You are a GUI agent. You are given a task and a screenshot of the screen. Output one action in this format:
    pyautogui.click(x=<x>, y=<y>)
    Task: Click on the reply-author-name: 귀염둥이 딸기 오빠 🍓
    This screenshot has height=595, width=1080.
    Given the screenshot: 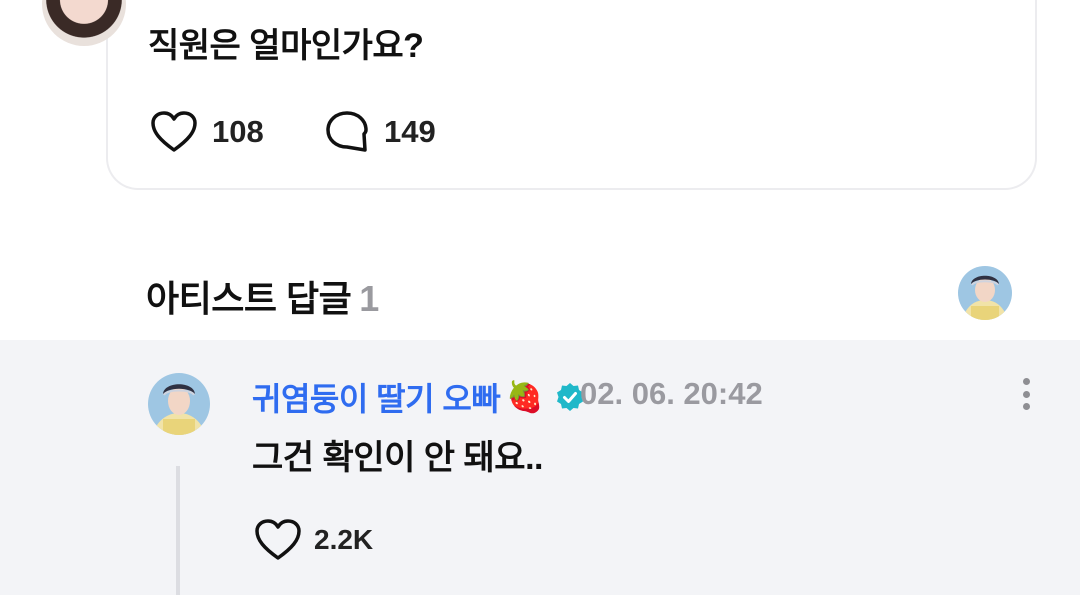 What is the action you would take?
    pyautogui.click(x=418, y=397)
    